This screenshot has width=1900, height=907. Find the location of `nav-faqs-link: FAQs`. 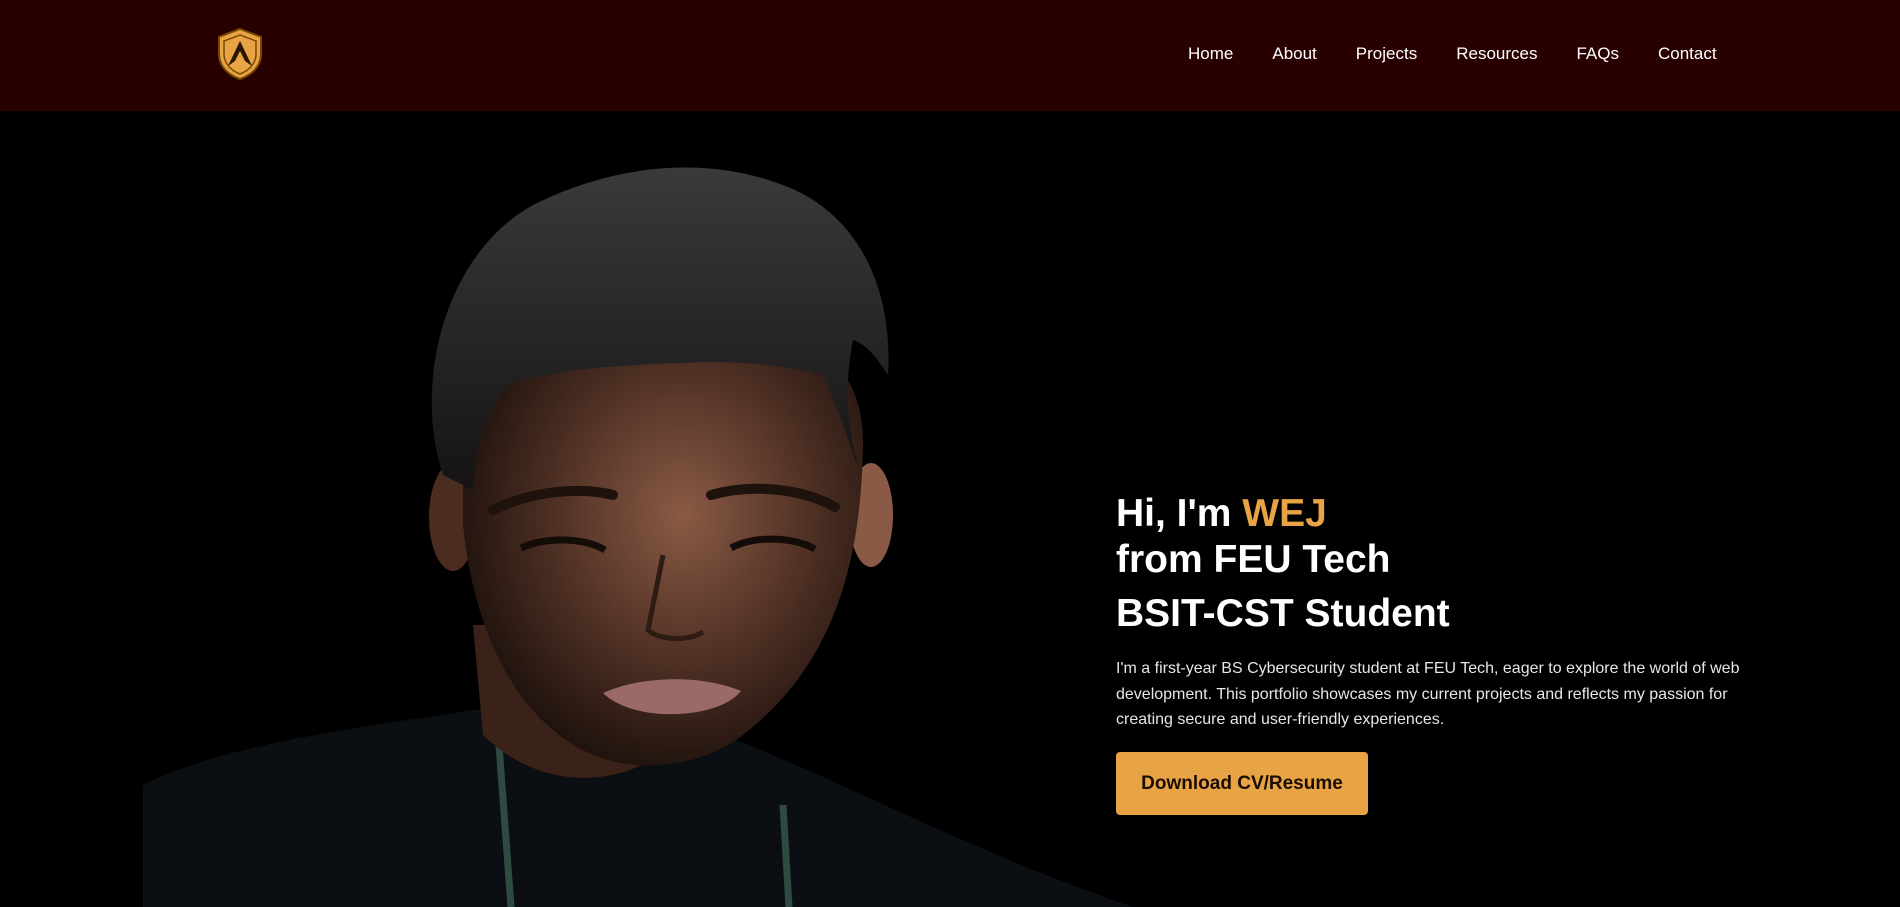

nav-faqs-link: FAQs is located at coordinates (1597, 54).